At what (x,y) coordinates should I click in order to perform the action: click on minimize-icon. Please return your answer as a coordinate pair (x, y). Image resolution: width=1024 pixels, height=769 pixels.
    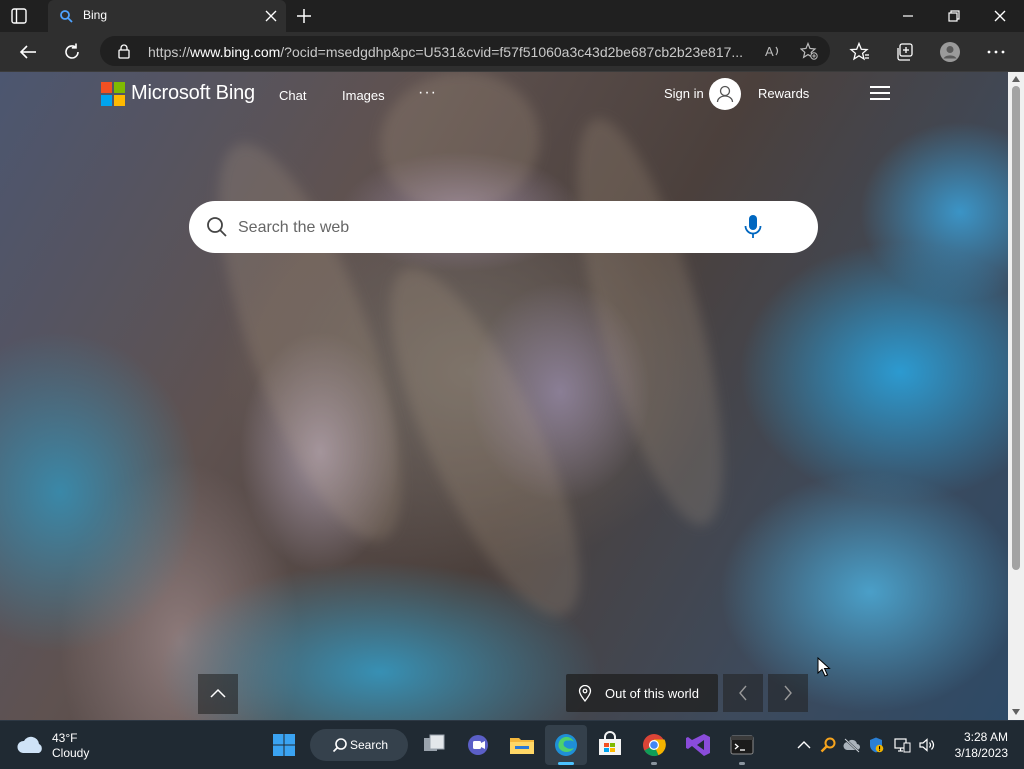
    Looking at the image, I should click on (908, 16).